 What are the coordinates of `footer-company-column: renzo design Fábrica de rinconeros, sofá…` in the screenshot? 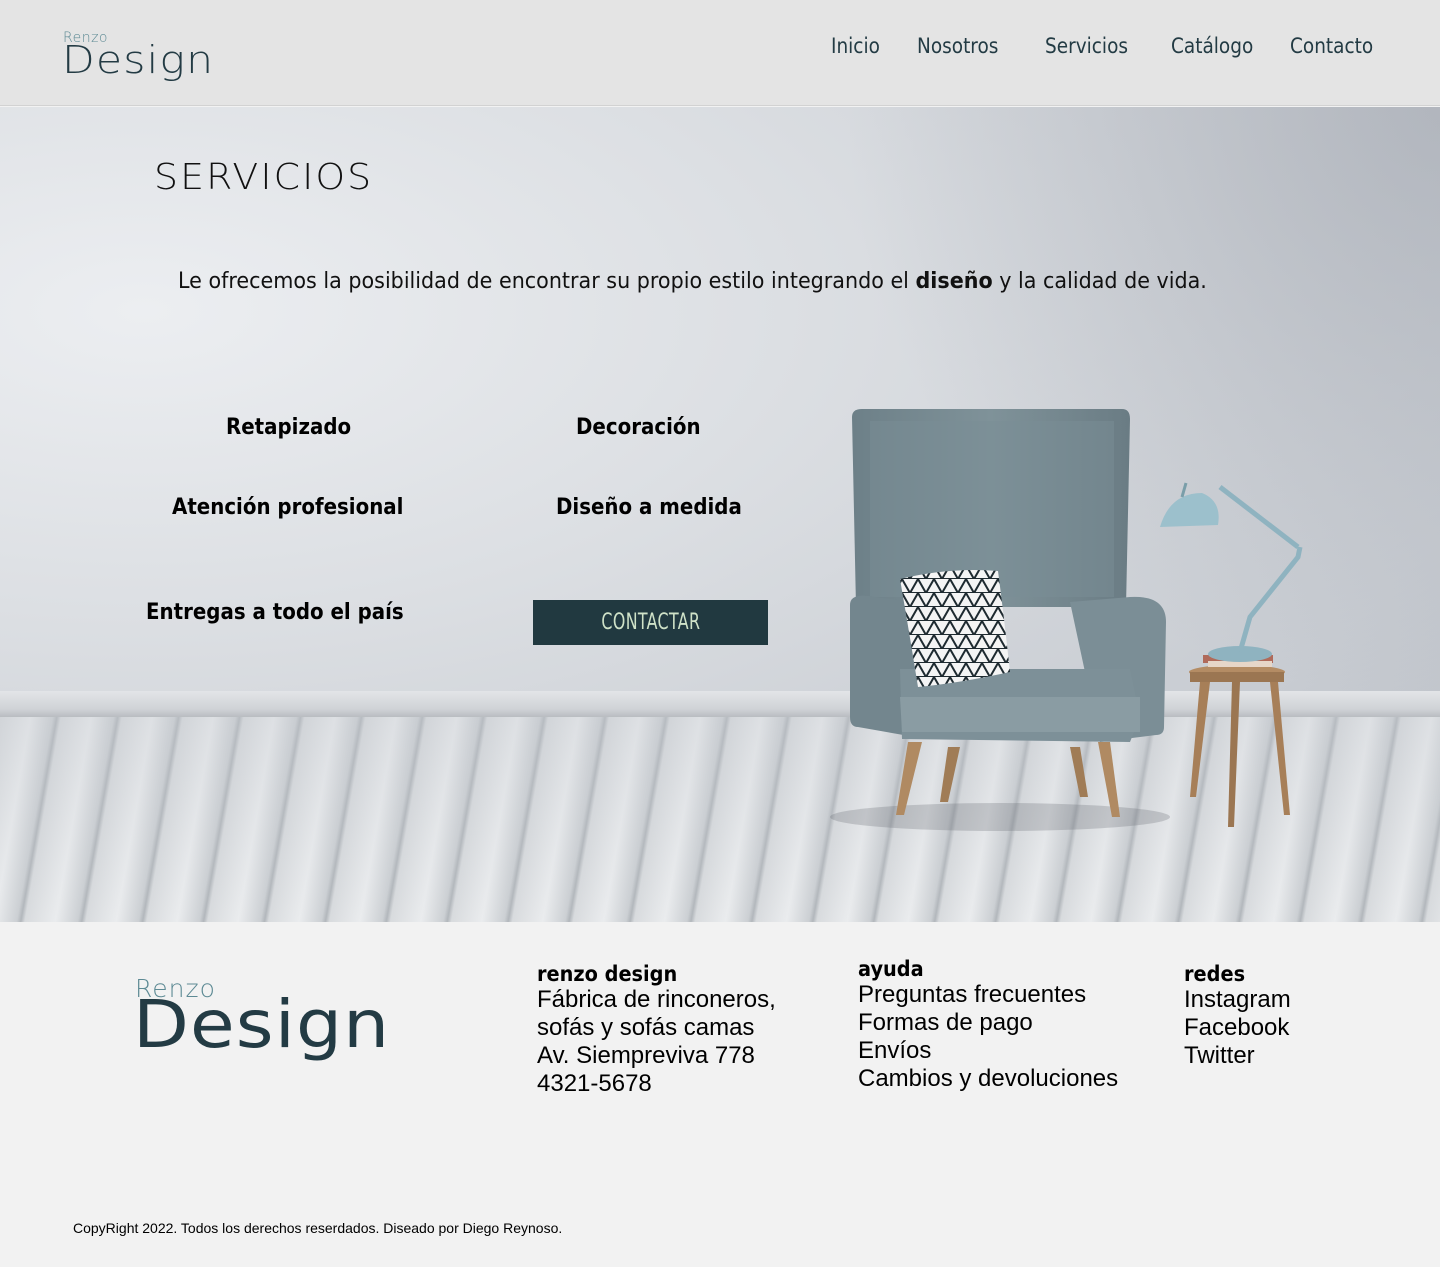 It's located at (656, 1030).